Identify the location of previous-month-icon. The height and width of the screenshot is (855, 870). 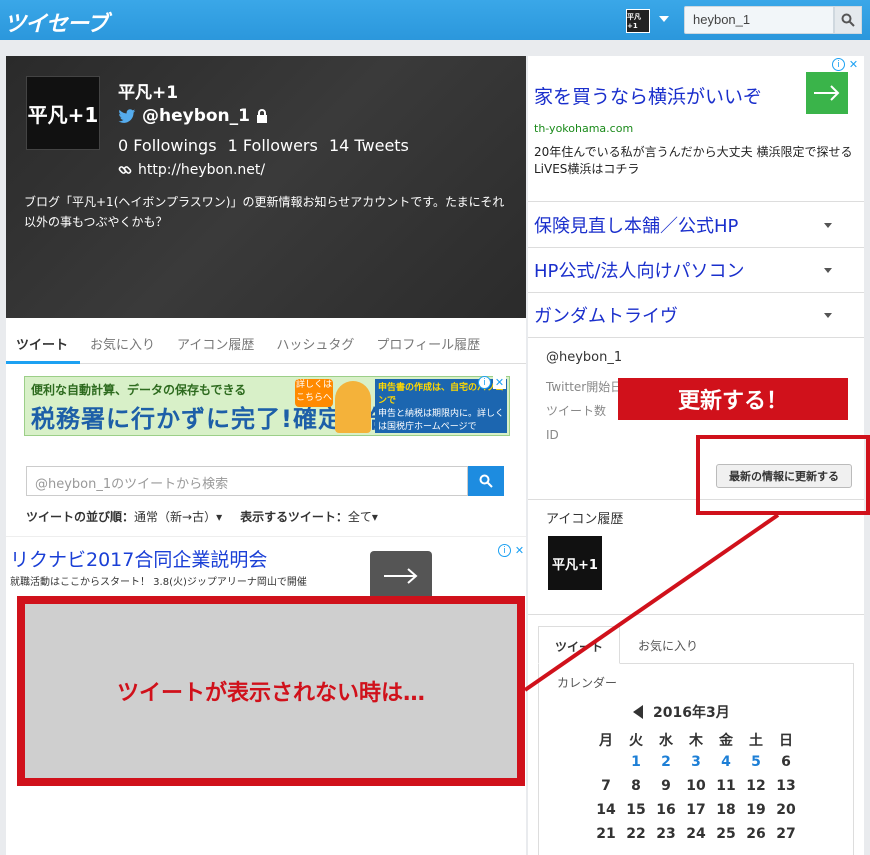
(638, 712).